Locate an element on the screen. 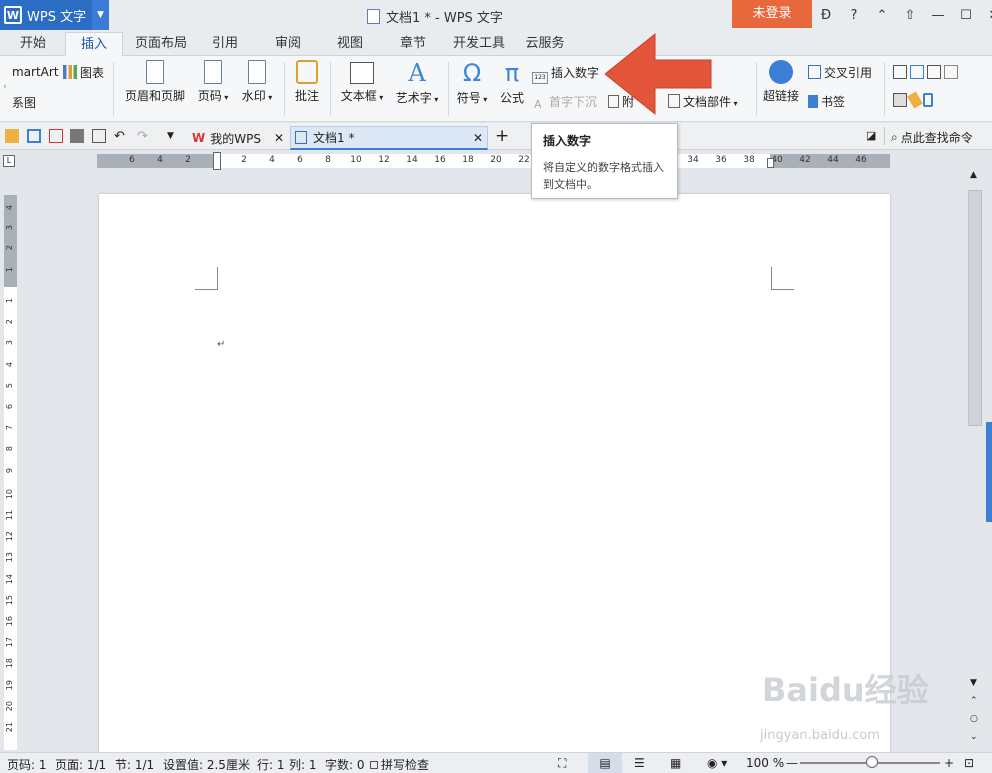  undo-icon: ↶ is located at coordinates (121, 136).